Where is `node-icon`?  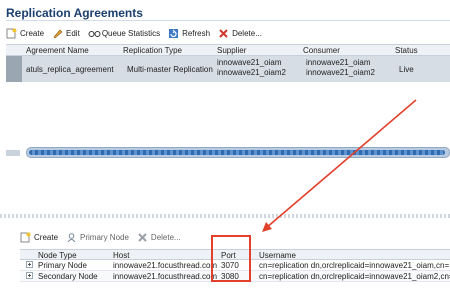
node-icon is located at coordinates (71, 237).